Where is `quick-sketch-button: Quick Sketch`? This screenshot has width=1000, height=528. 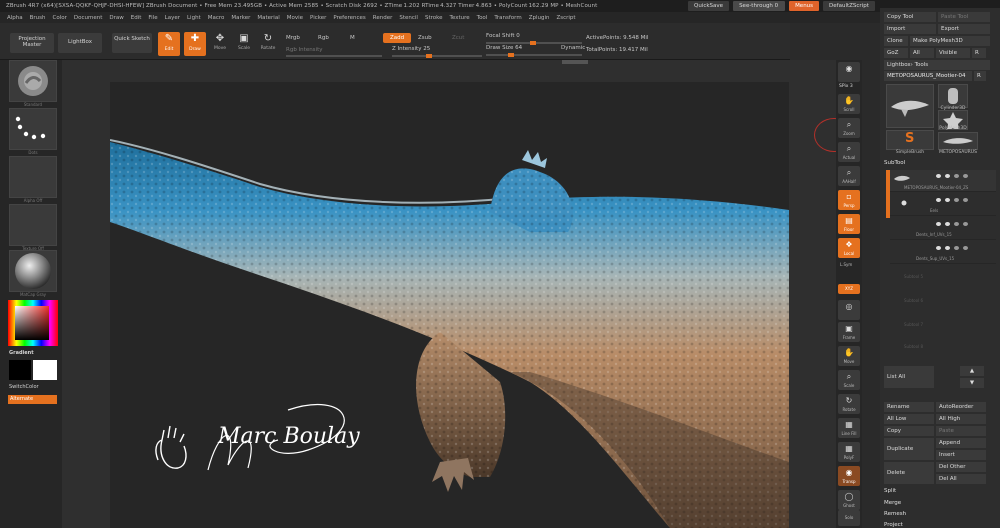 quick-sketch-button: Quick Sketch is located at coordinates (132, 43).